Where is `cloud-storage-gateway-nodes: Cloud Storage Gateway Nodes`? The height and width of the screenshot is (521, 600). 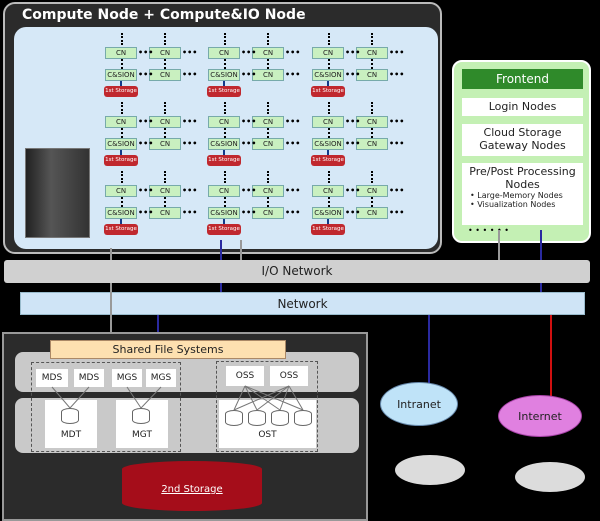 cloud-storage-gateway-nodes: Cloud Storage Gateway Nodes is located at coordinates (522, 140).